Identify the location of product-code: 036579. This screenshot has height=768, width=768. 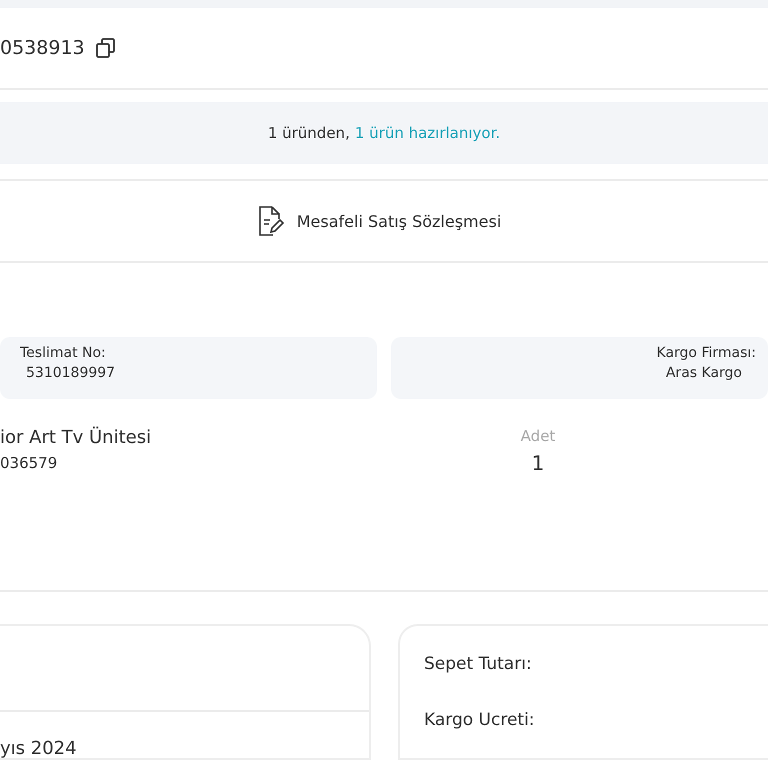
(29, 463).